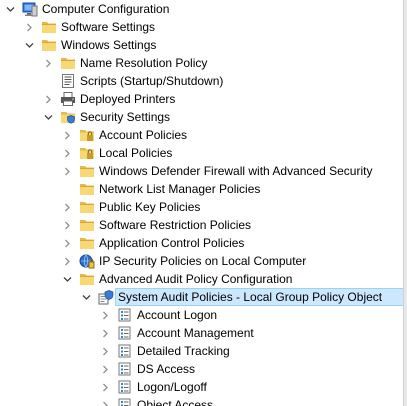 The width and height of the screenshot is (407, 406). What do you see at coordinates (68, 81) in the screenshot?
I see `script-icon` at bounding box center [68, 81].